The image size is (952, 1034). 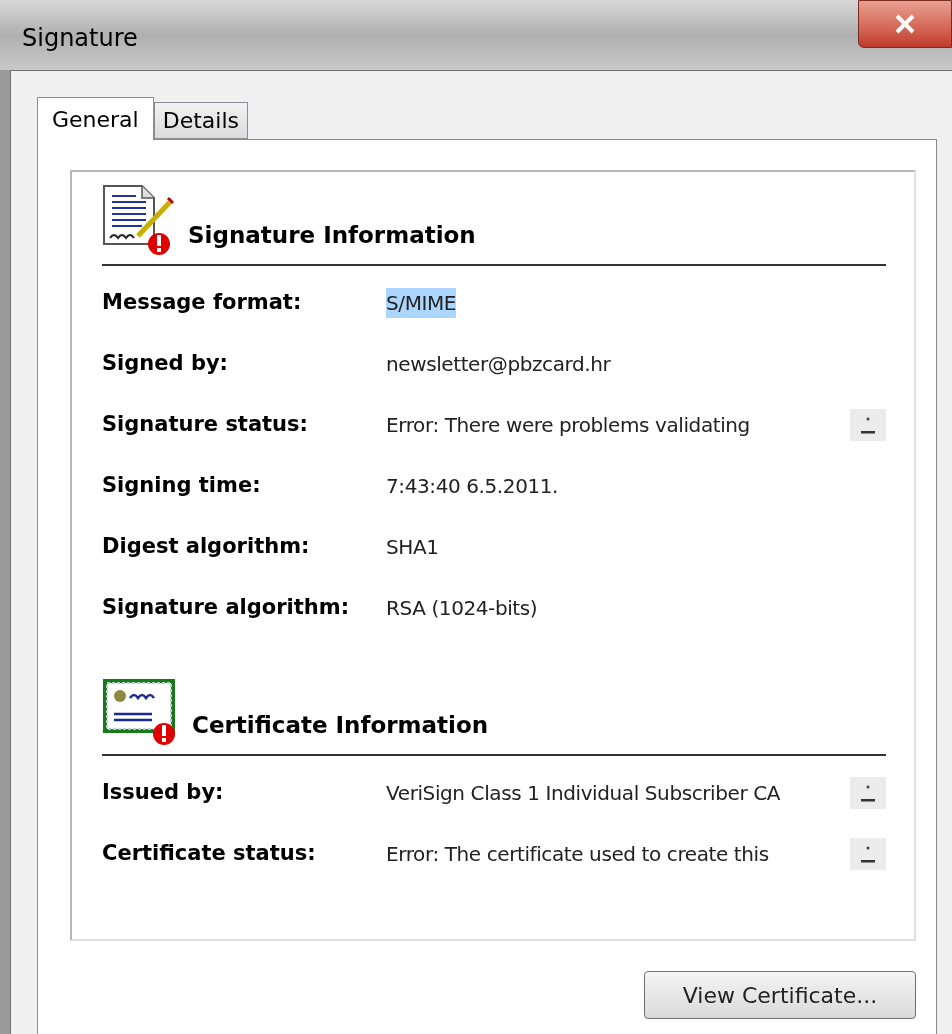 What do you see at coordinates (80, 38) in the screenshot?
I see `window-title: Signature` at bounding box center [80, 38].